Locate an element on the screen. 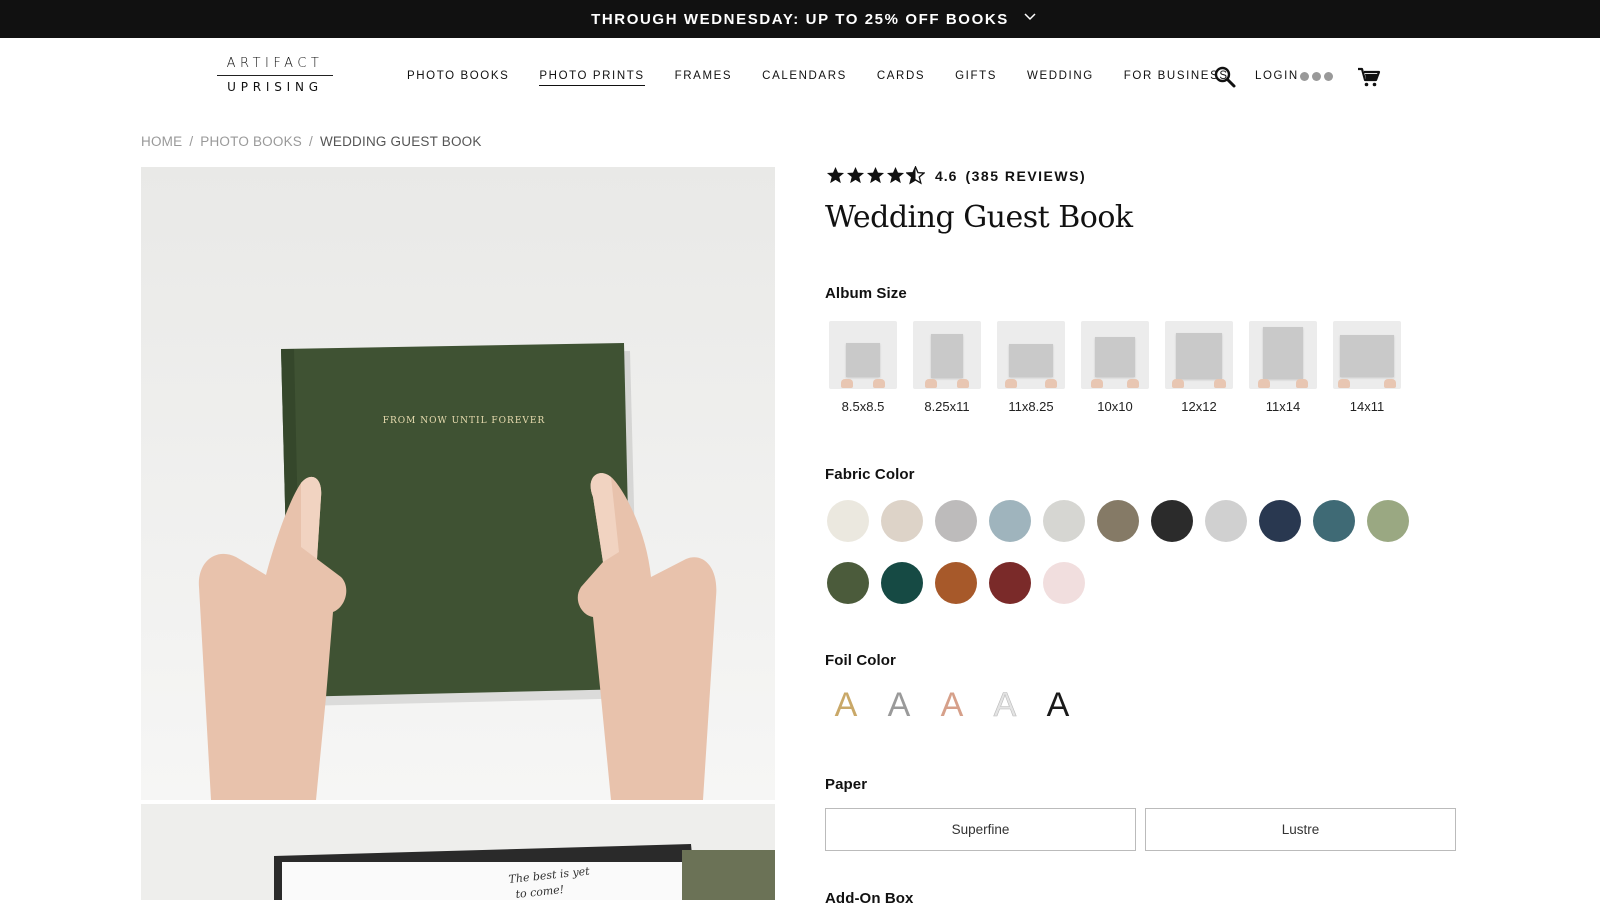 Image resolution: width=1600 pixels, height=907 pixels. add-on-box-label: Add-On Box is located at coordinates (869, 898).